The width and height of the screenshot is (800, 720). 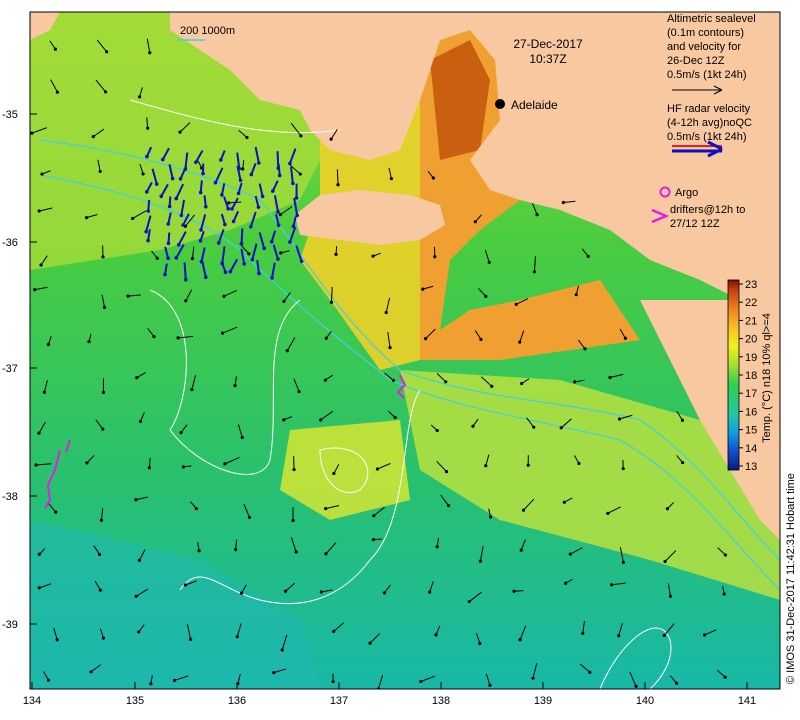 What do you see at coordinates (751, 412) in the screenshot?
I see `colorbar-tick-label: 16` at bounding box center [751, 412].